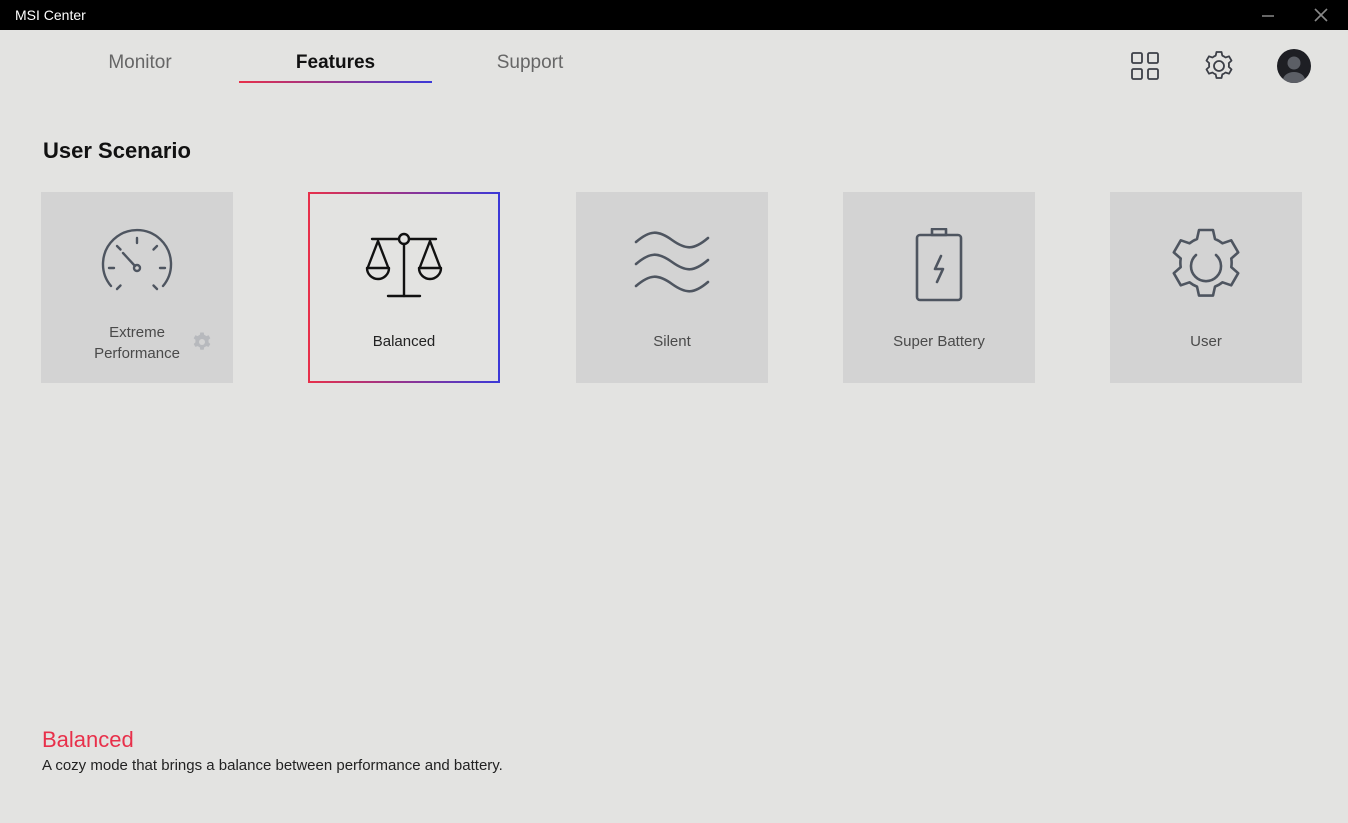 The width and height of the screenshot is (1348, 823). I want to click on apps-grid-button, so click(1145, 66).